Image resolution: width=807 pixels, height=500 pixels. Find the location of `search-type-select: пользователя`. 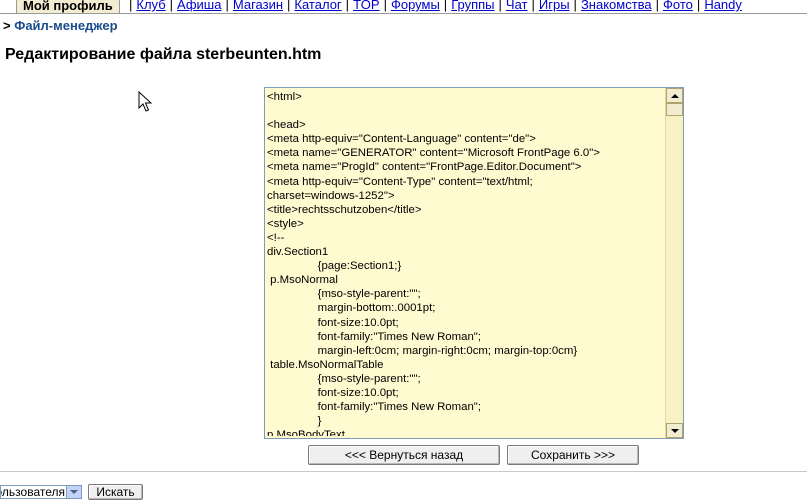

search-type-select: пользователя is located at coordinates (41, 492).